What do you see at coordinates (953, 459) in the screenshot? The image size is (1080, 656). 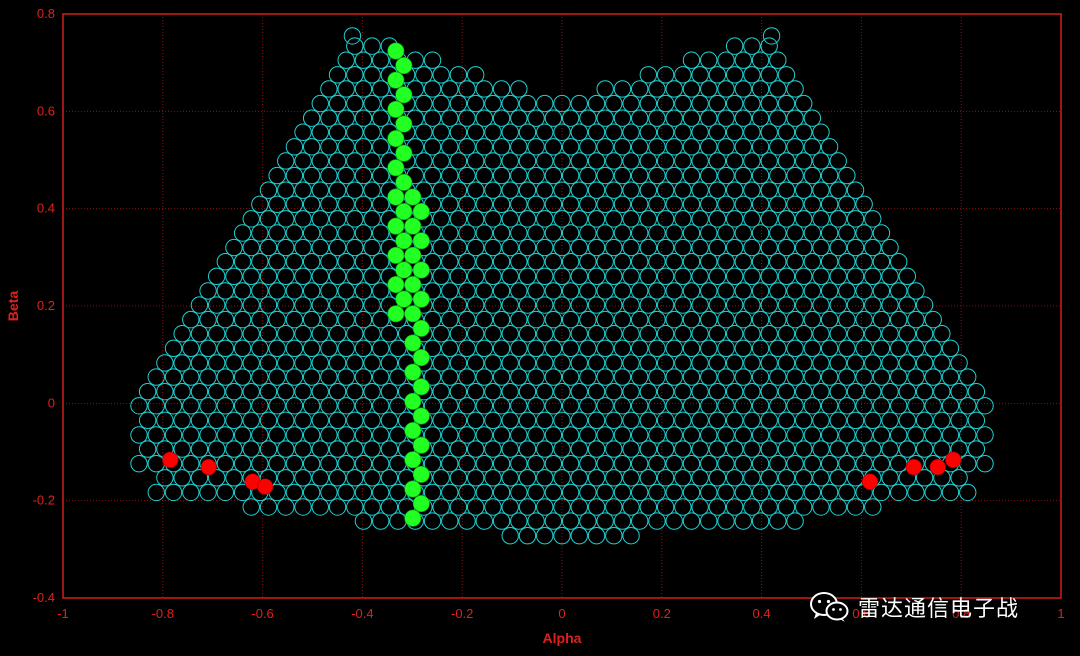 I see `red-point` at bounding box center [953, 459].